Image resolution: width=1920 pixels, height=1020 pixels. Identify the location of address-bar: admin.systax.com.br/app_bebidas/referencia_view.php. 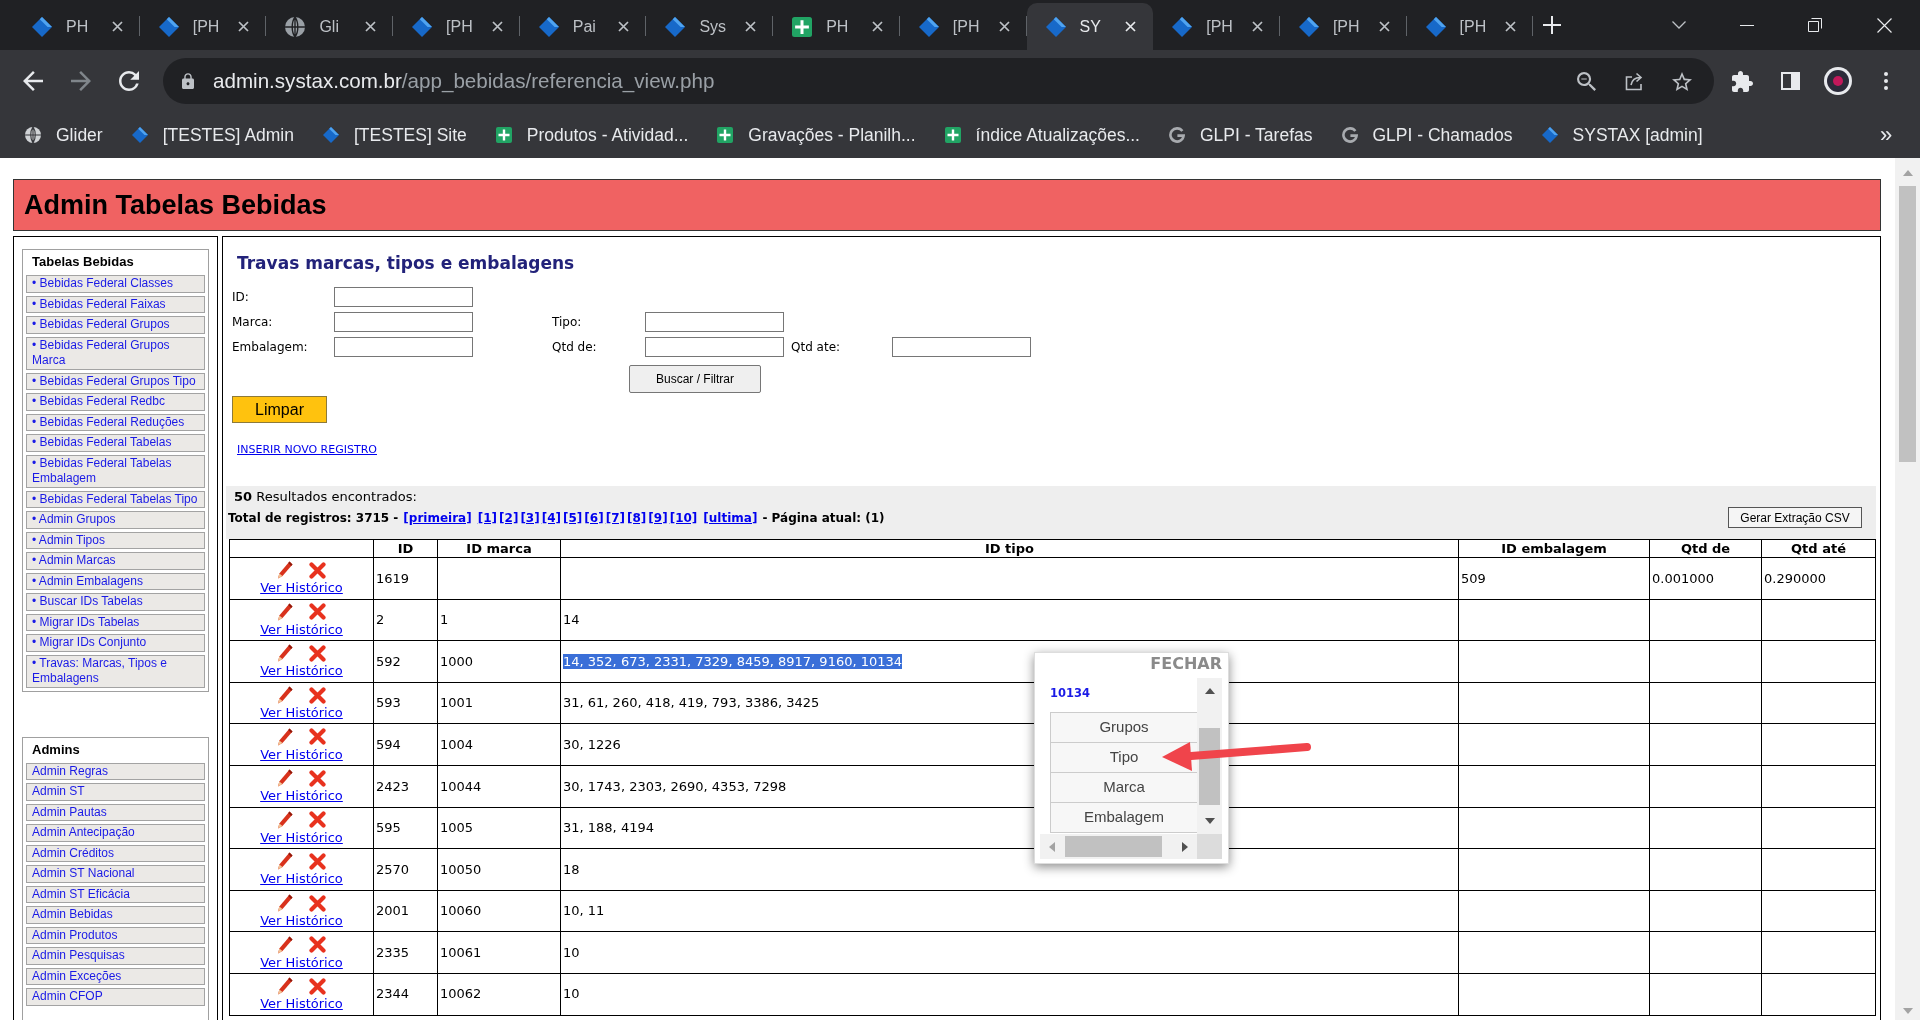
(938, 81).